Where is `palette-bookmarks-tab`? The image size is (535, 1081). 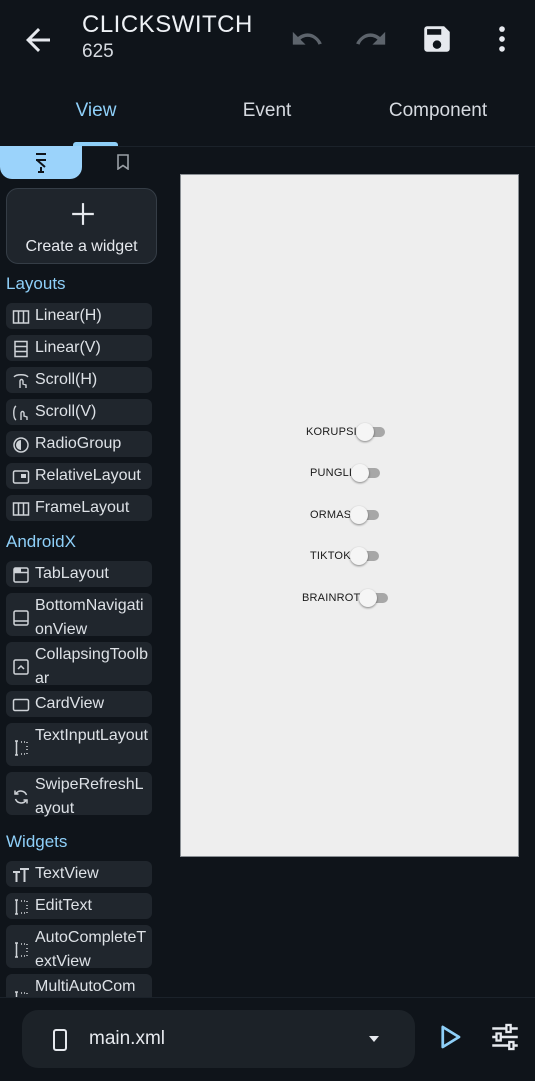 palette-bookmarks-tab is located at coordinates (123, 162).